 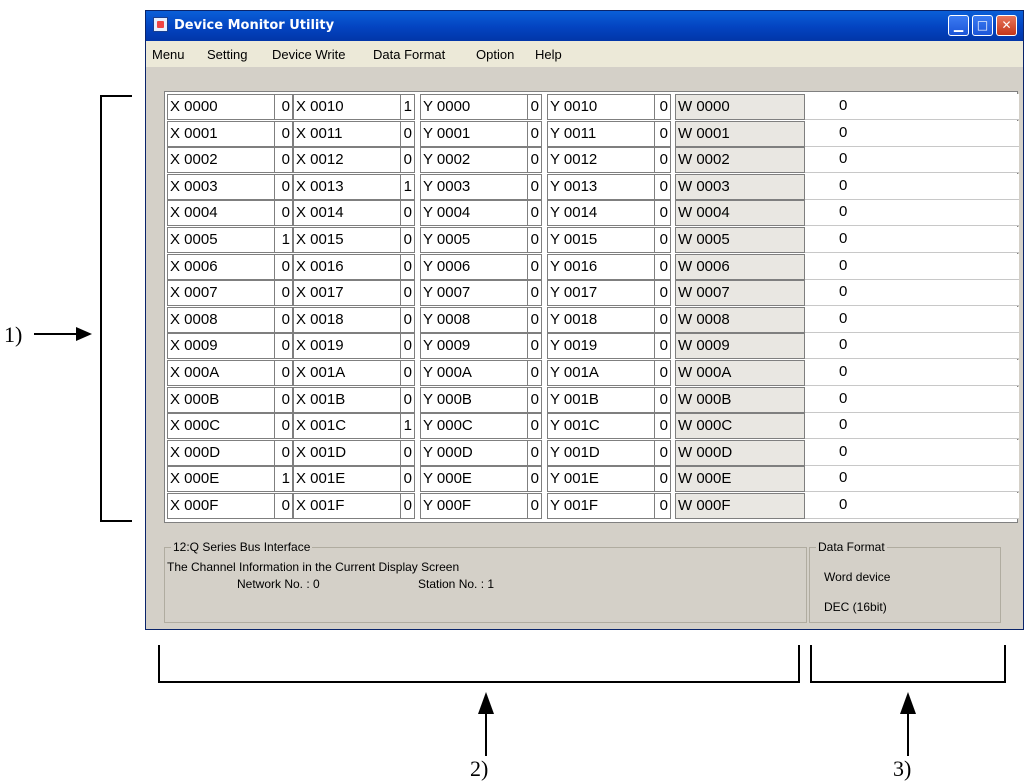 I want to click on maximize-button: □, so click(x=982, y=25).